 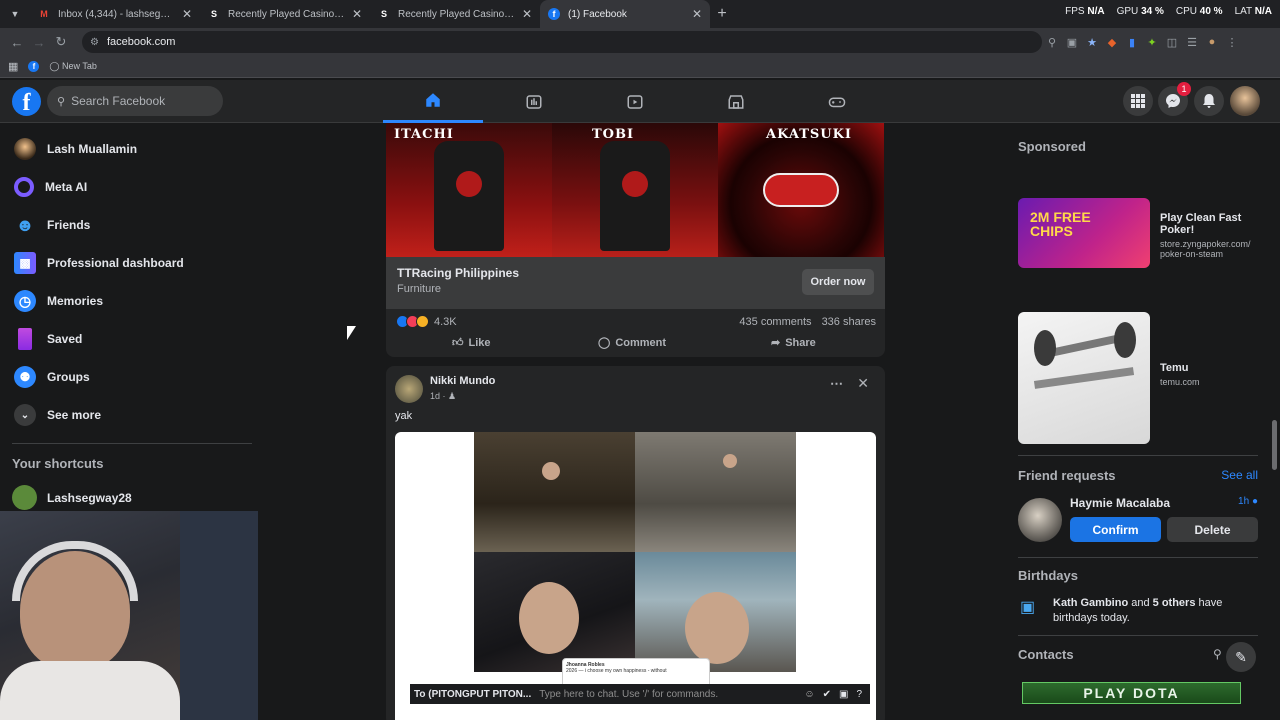 I want to click on extension-leaf-icon: ✦, so click(x=1152, y=42).